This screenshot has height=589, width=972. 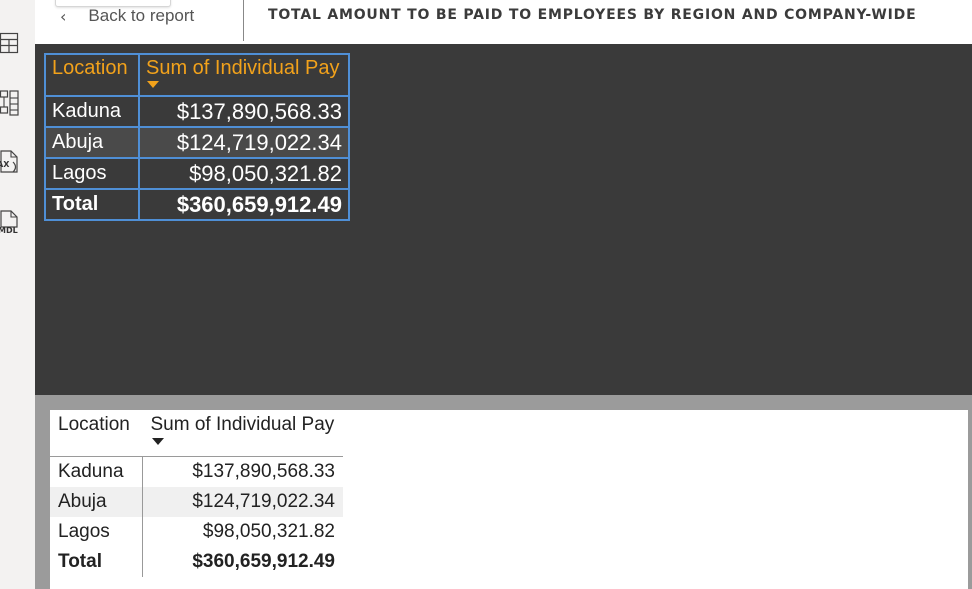 I want to click on back-to-report-button: ‹ Back to report, so click(x=127, y=16).